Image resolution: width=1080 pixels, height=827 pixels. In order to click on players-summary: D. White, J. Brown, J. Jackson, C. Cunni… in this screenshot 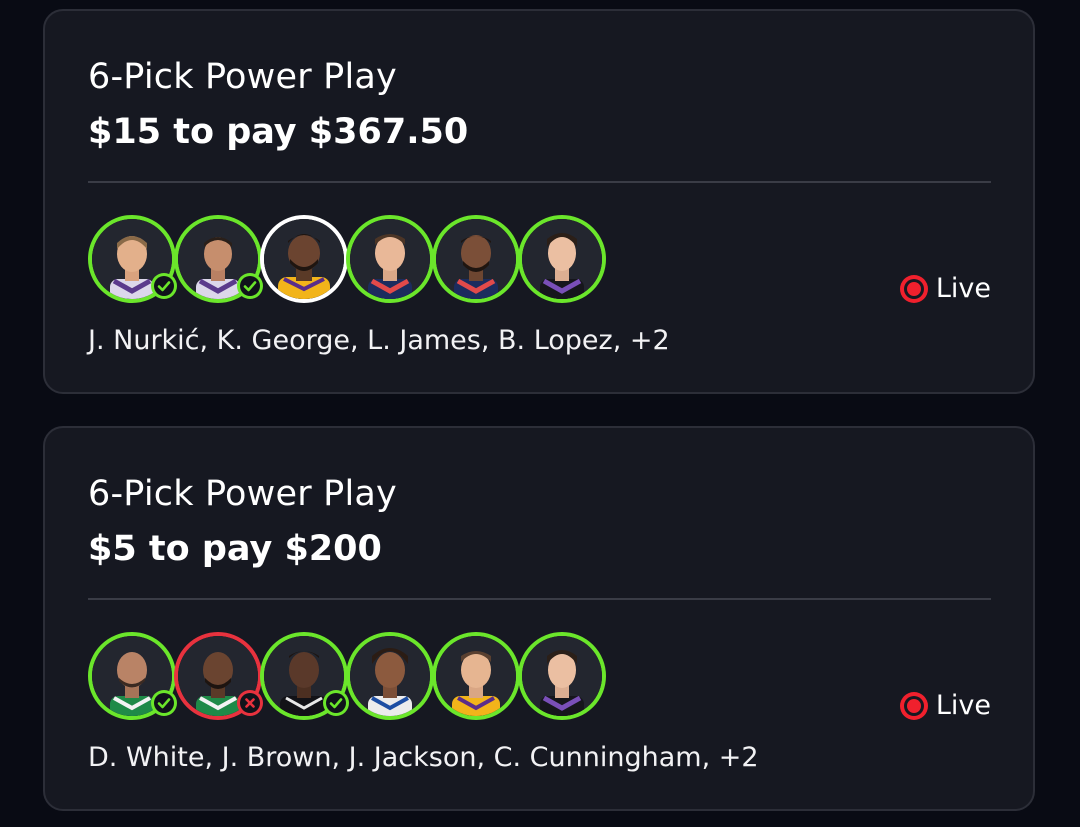, I will do `click(423, 757)`.